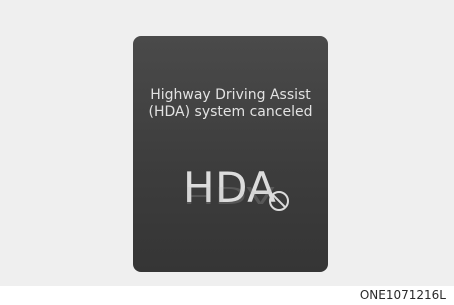 The width and height of the screenshot is (454, 305). What do you see at coordinates (229, 195) in the screenshot?
I see `hda-reflection: HDA` at bounding box center [229, 195].